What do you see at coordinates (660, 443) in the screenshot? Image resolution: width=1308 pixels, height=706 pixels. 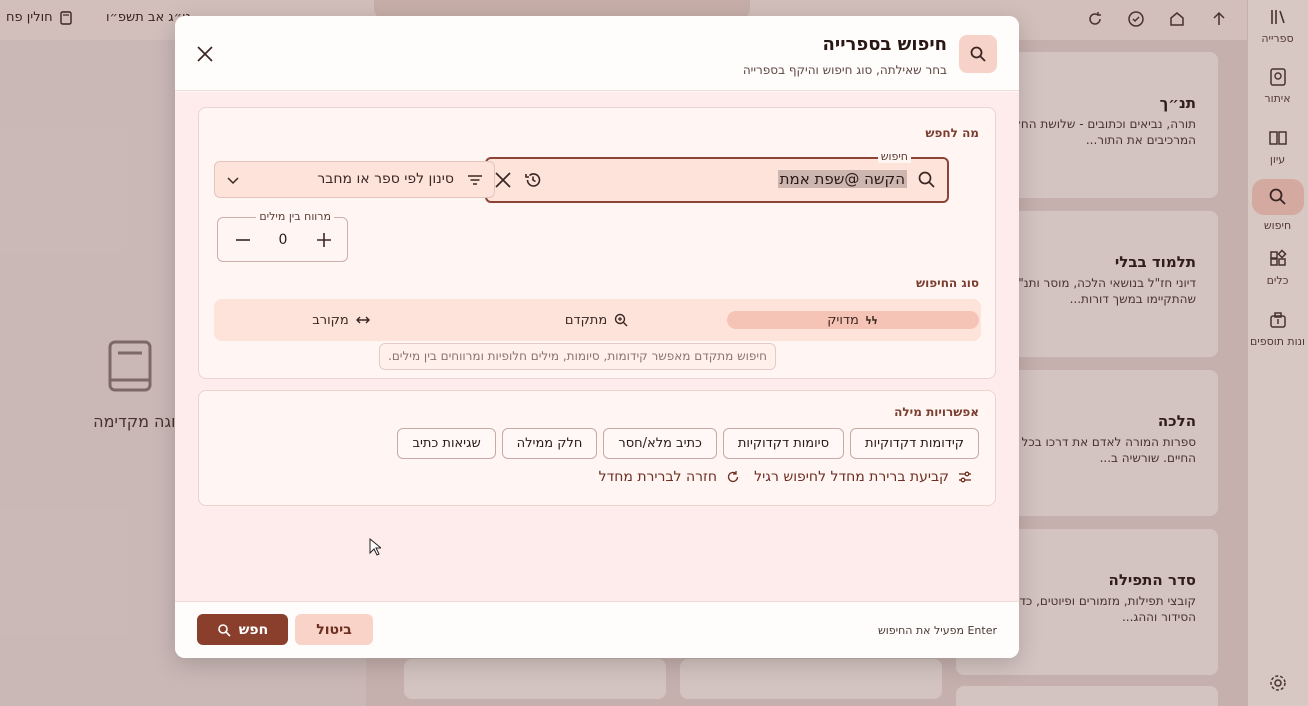 I see `chip-spelling-variants: כתיב מלא/חסר` at bounding box center [660, 443].